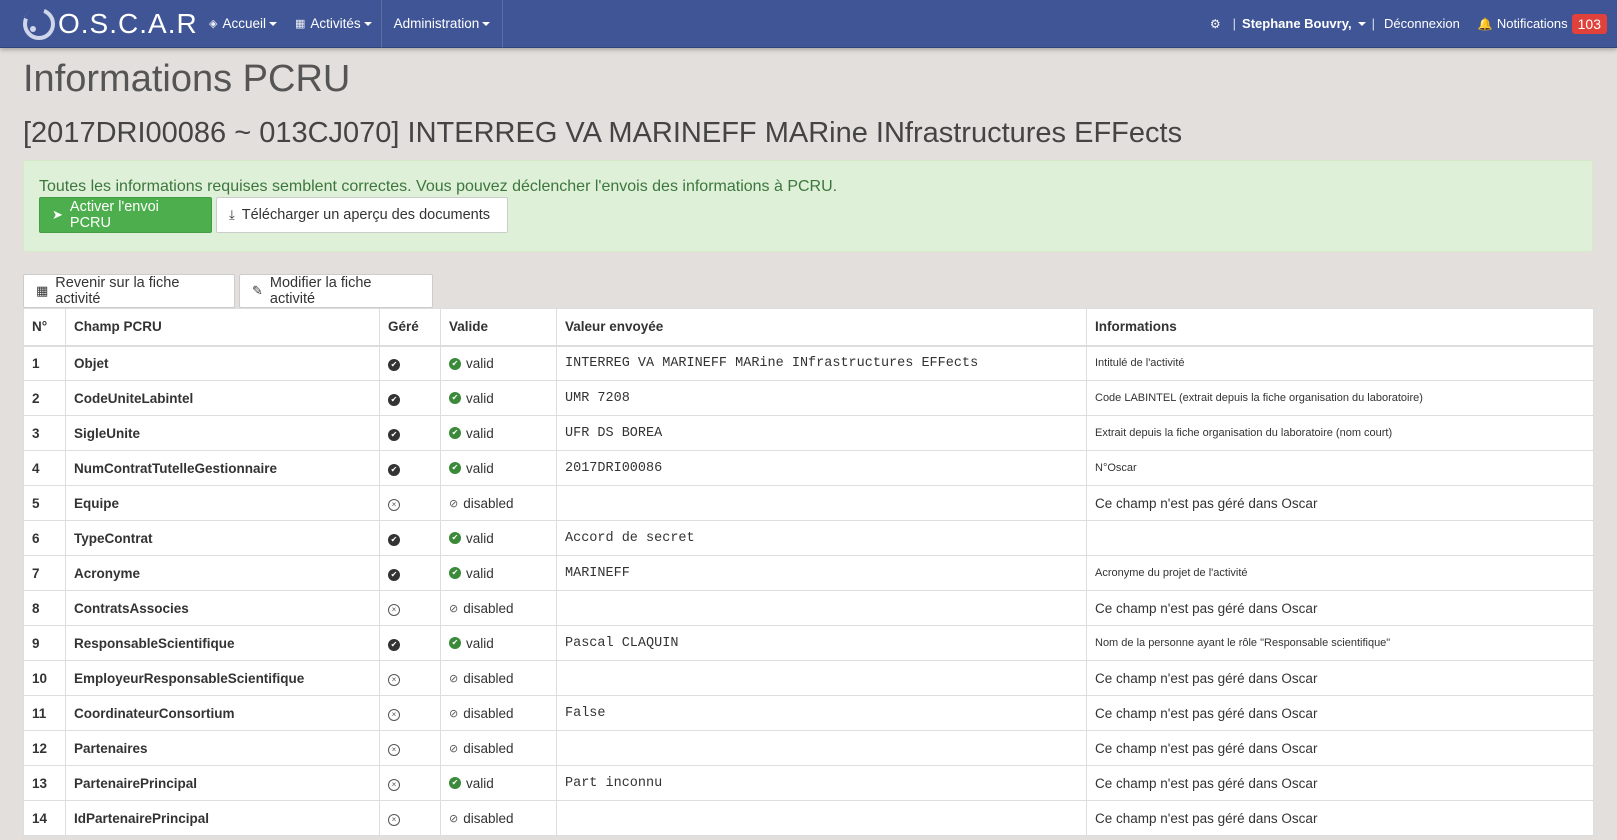  I want to click on nav-administration: Administration, so click(442, 24).